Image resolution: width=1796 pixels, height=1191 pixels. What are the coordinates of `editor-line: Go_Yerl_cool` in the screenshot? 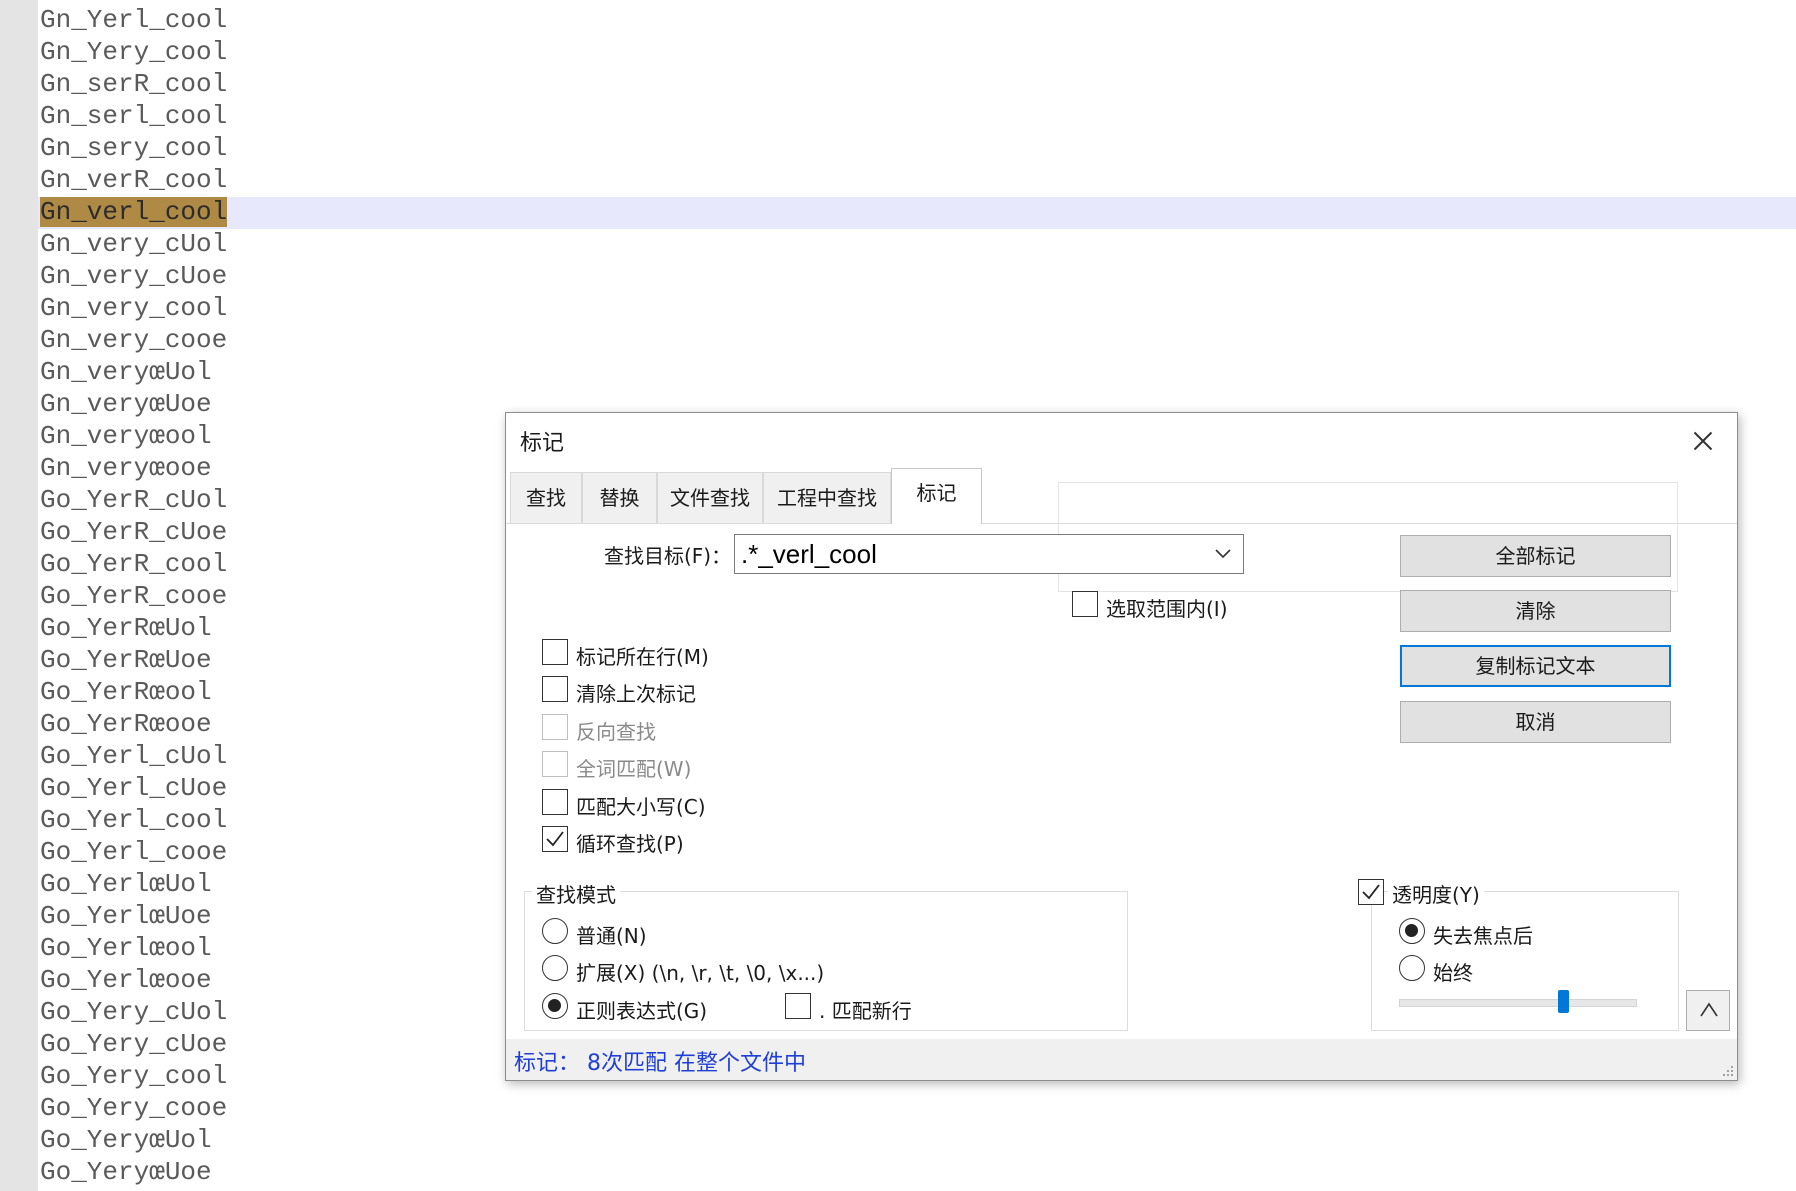 It's located at (132, 820).